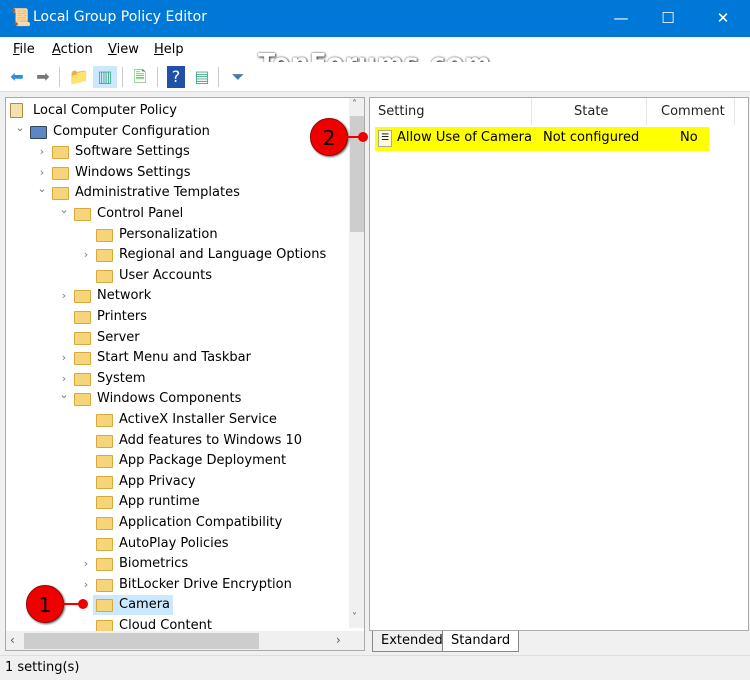 This screenshot has width=750, height=680. I want to click on tree-item: App runtime, so click(176, 502).